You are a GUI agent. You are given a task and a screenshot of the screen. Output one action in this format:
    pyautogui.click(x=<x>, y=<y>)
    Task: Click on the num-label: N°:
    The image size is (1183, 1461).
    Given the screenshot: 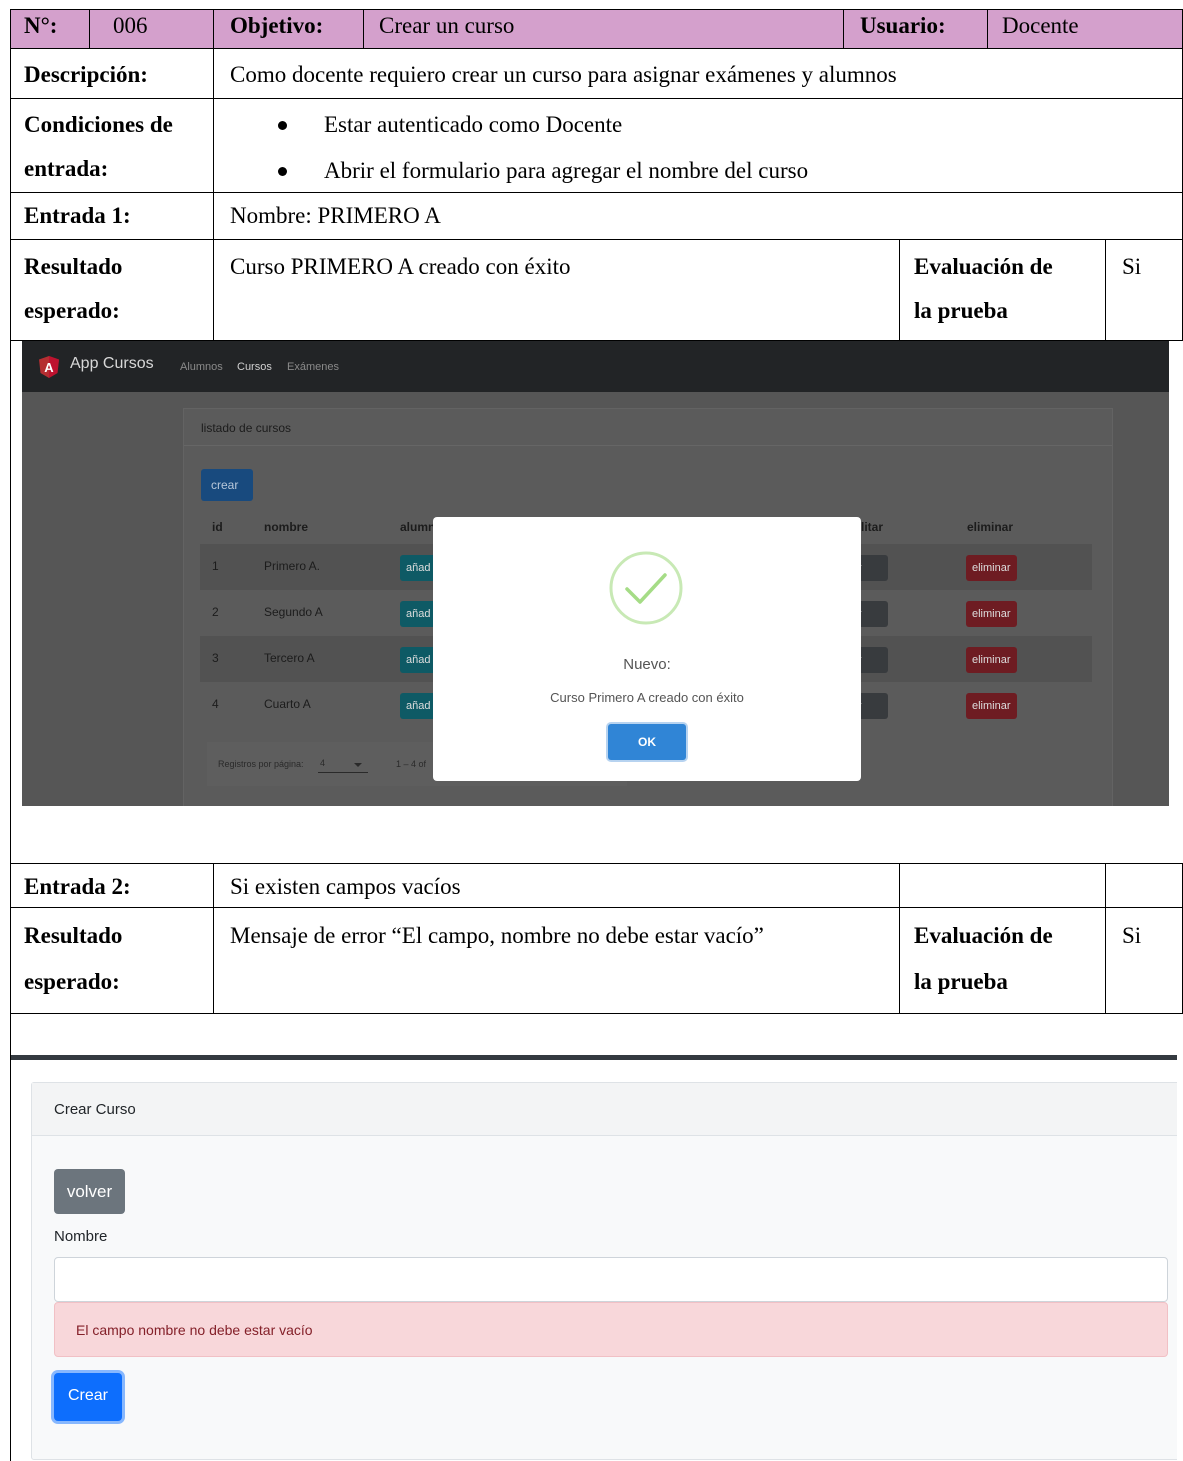 What is the action you would take?
    pyautogui.click(x=41, y=25)
    